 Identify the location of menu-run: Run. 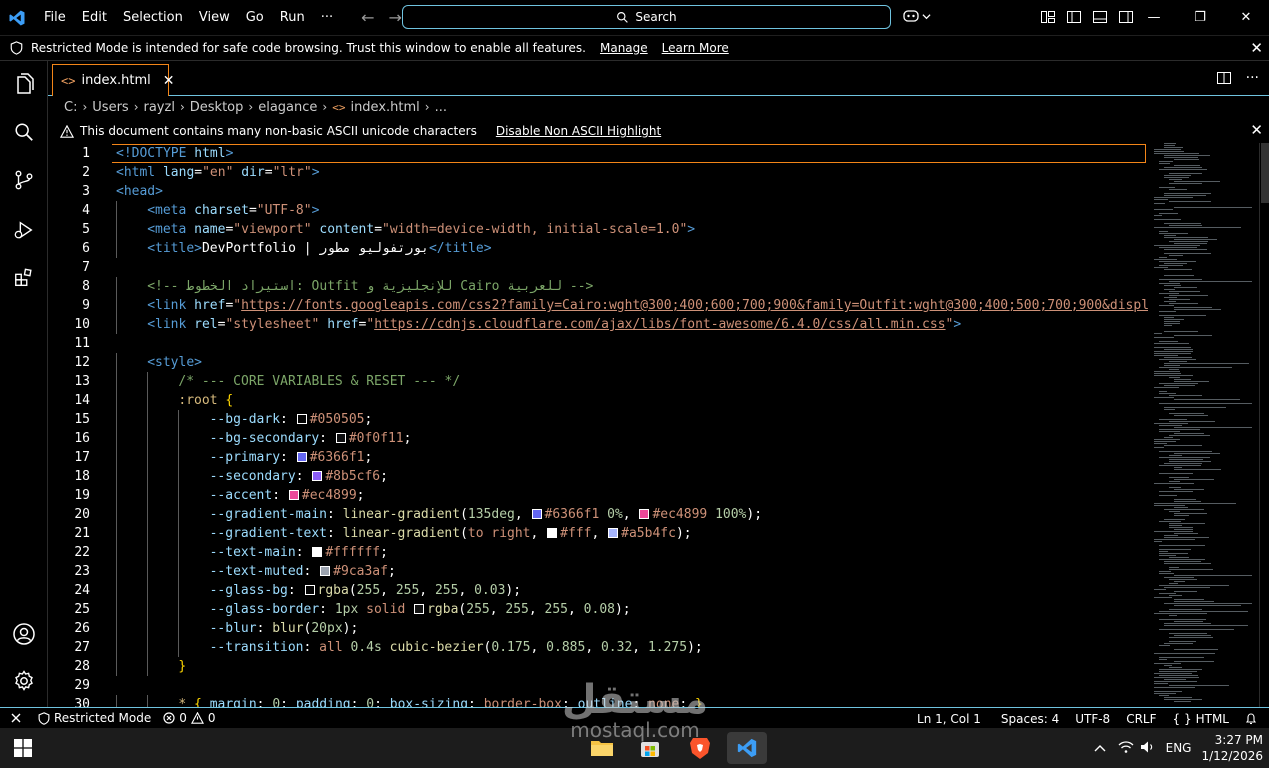
(292, 17).